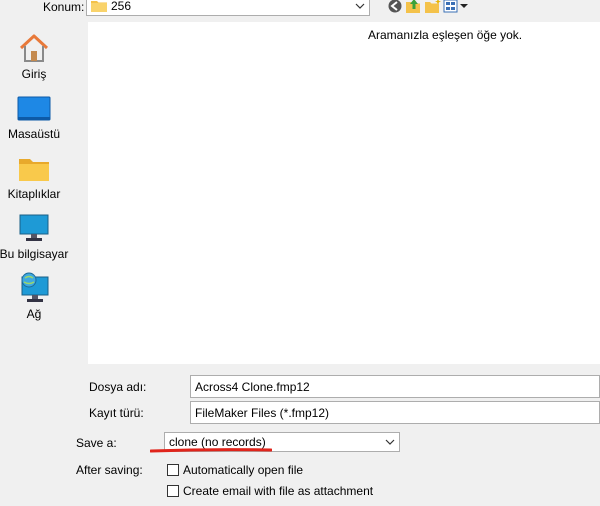 This screenshot has width=600, height=506. I want to click on places-bar: Giriş Masaüstü Kitaplıklar Bu bilgisayar, so click(42, 193).